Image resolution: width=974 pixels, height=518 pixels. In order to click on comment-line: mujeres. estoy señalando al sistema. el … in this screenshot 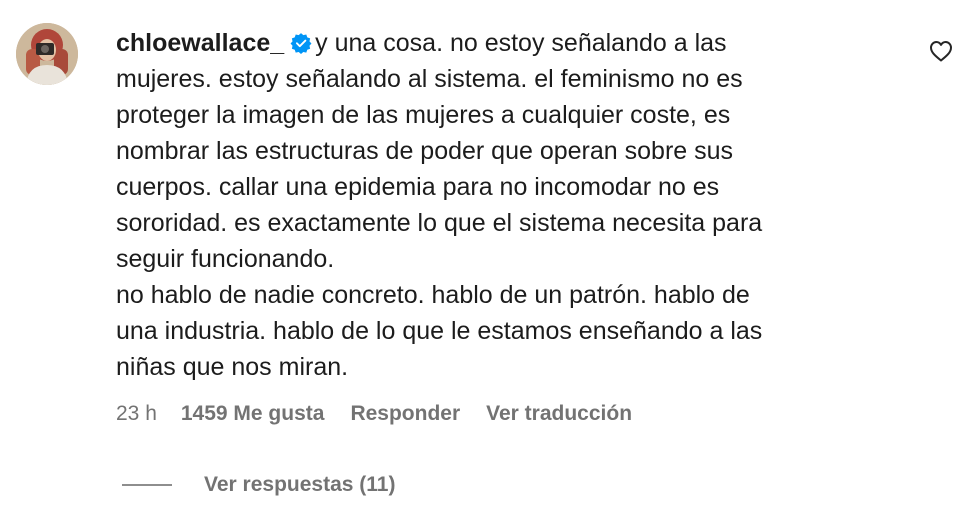, I will do `click(429, 79)`.